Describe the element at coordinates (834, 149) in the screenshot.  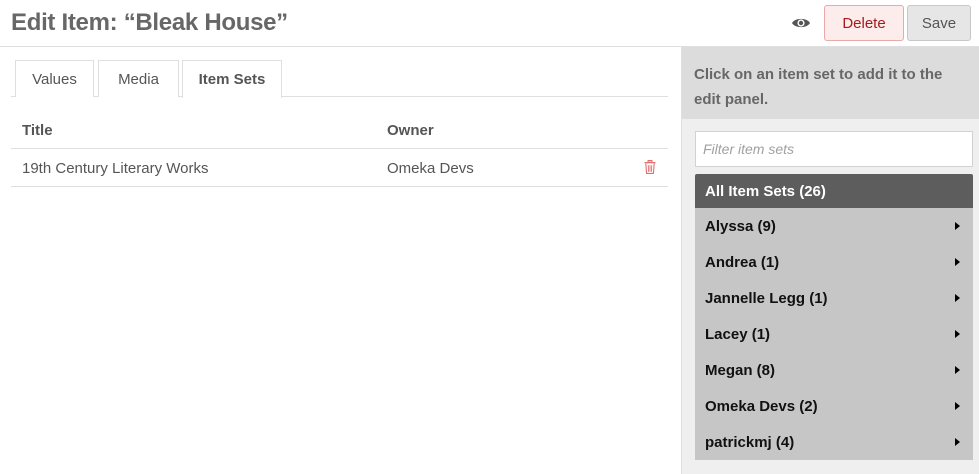
I see `filter-item-sets-input` at that location.